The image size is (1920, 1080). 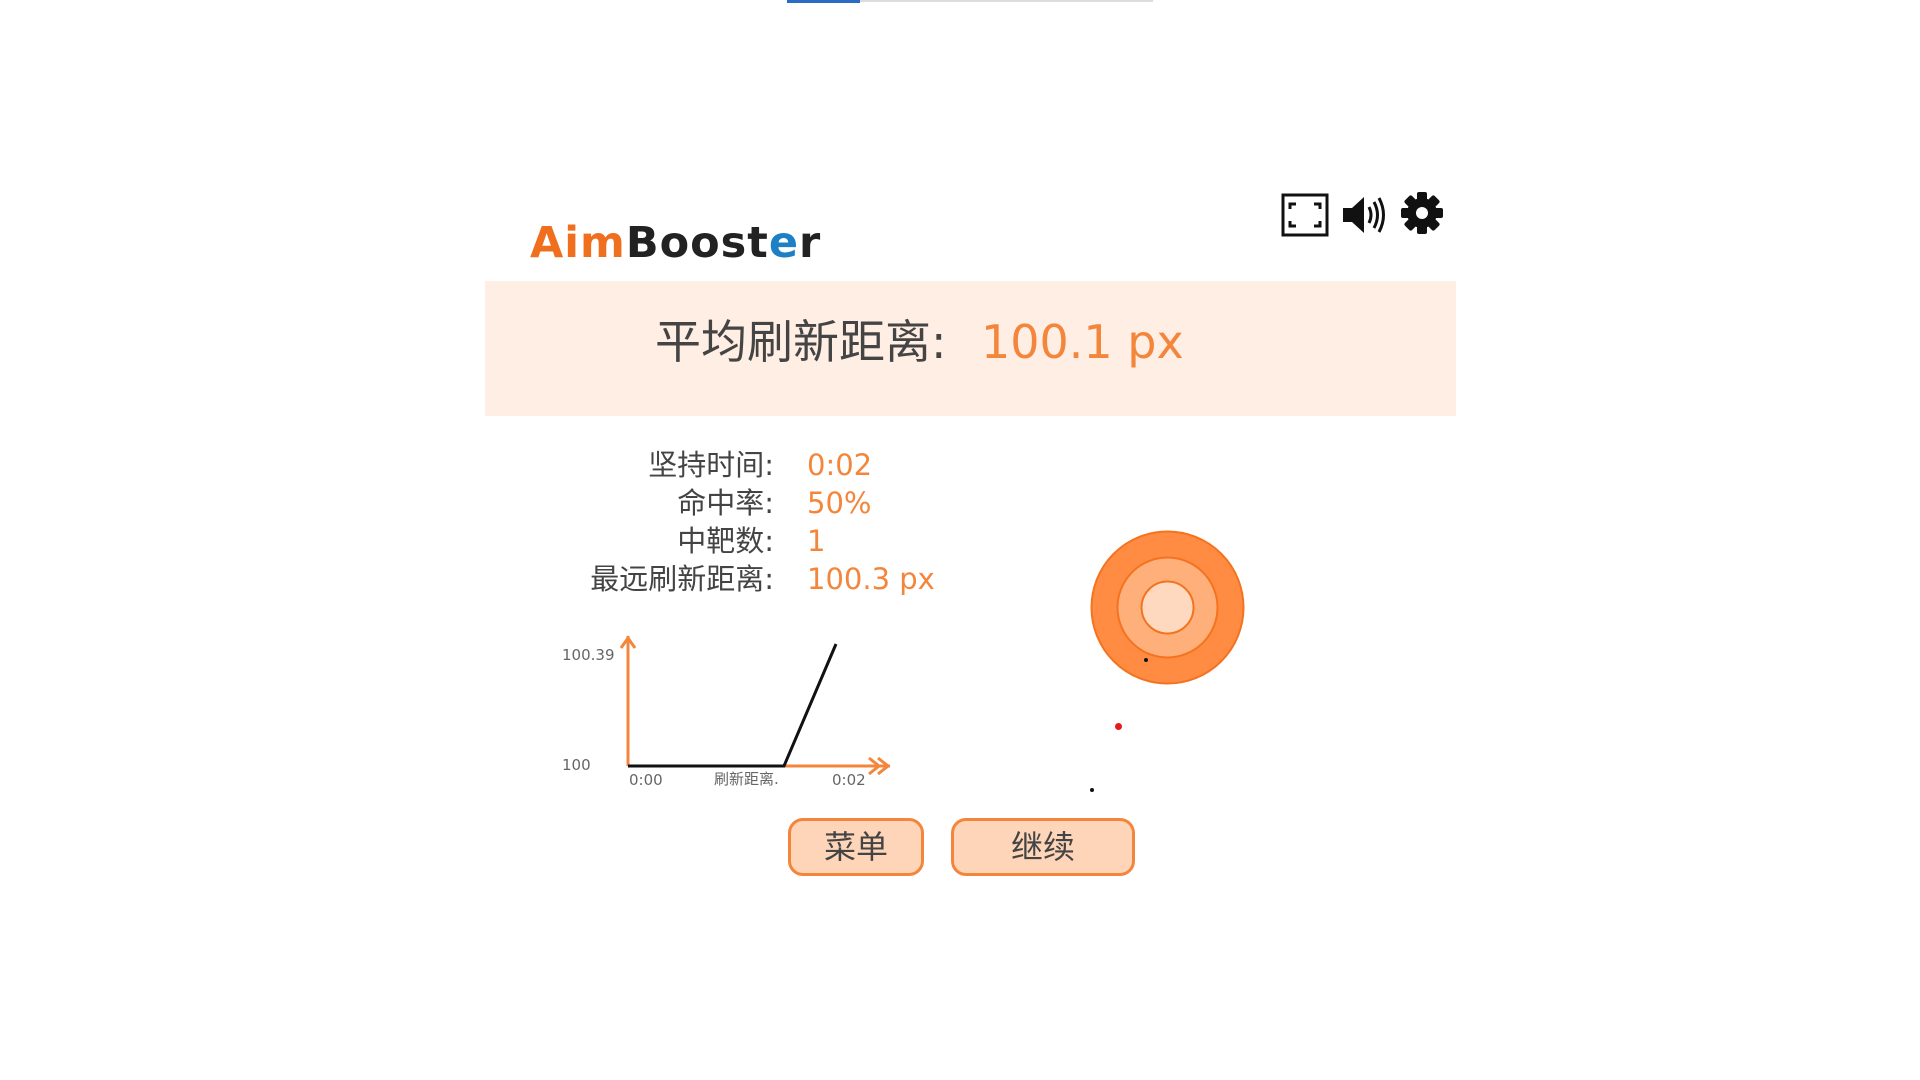 I want to click on target-inner-ring, so click(x=1167, y=607).